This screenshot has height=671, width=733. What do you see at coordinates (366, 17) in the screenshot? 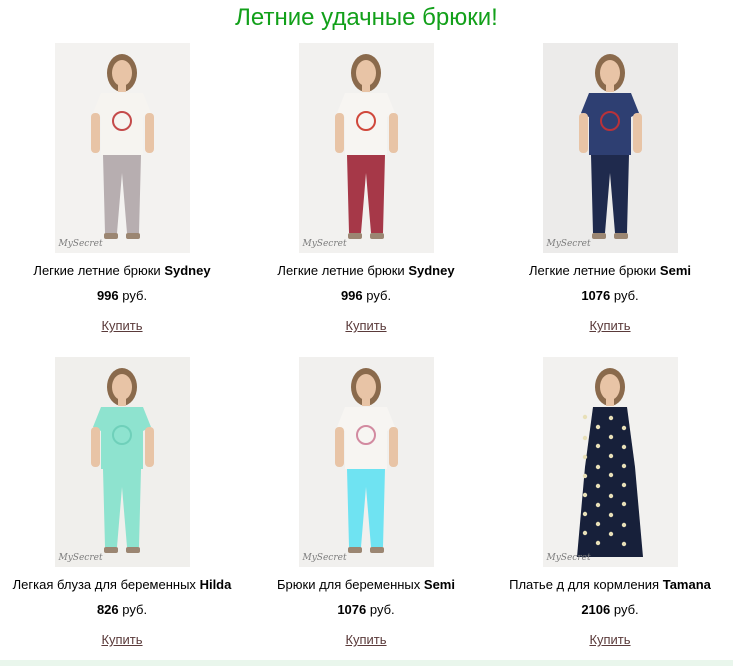
I see `page-title: Летние удачные брюки!` at bounding box center [366, 17].